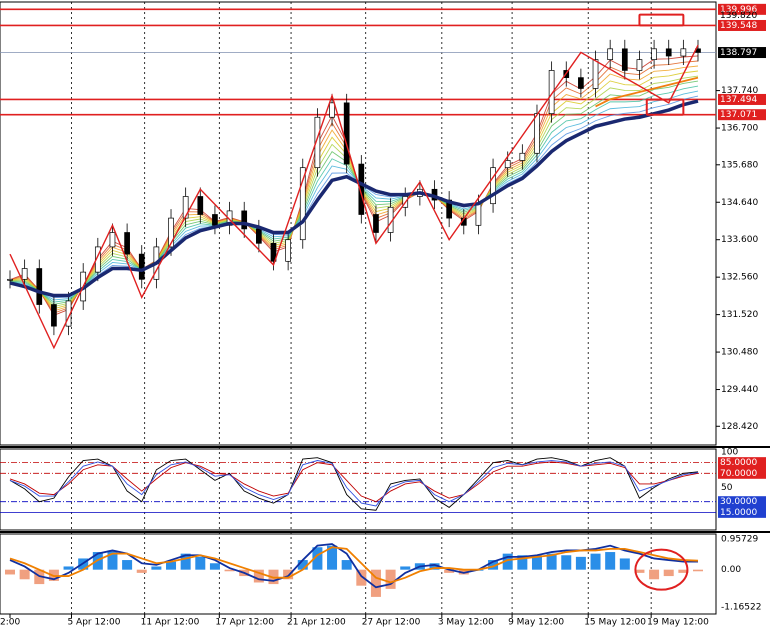 This screenshot has width=770, height=635. Describe the element at coordinates (738, 26) in the screenshot. I see `price-tag-label: 139.548` at that location.